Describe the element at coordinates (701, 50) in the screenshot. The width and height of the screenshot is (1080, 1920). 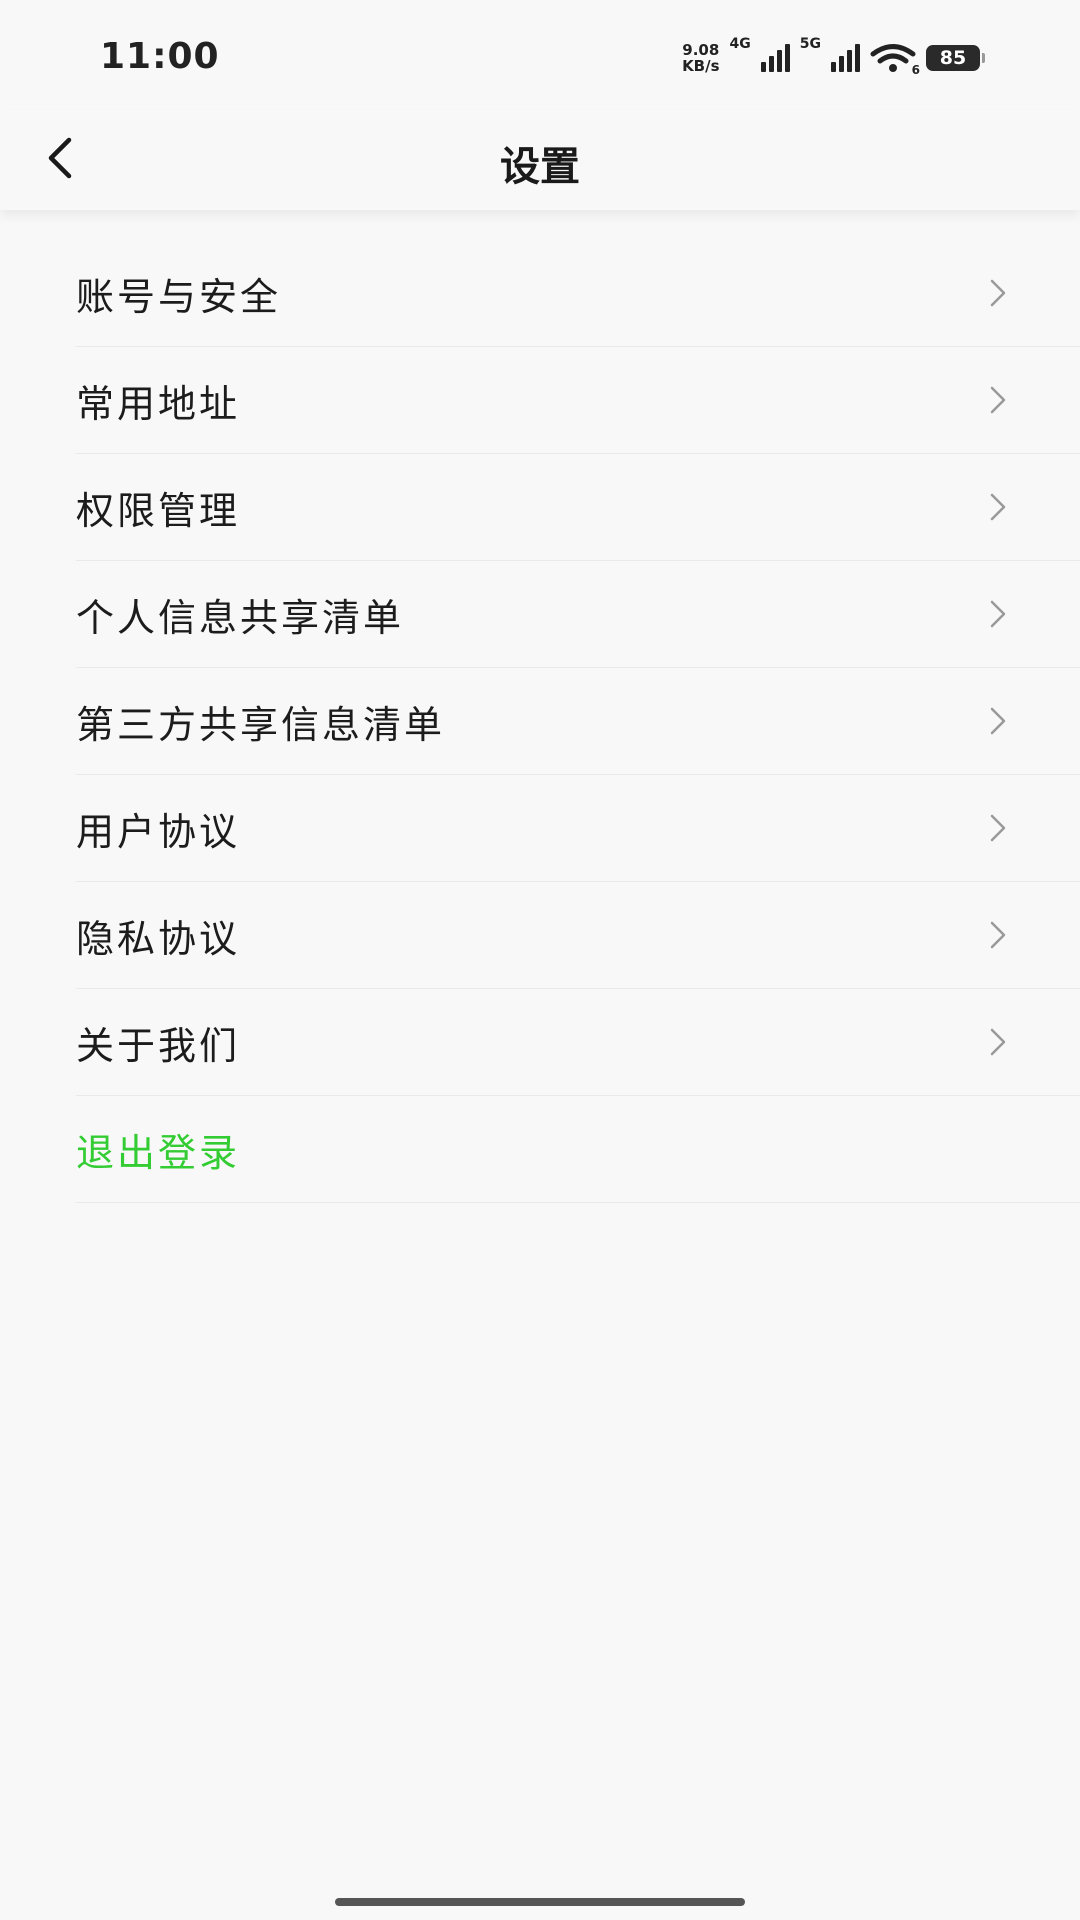
I see `network-speed-value: 9.08` at that location.